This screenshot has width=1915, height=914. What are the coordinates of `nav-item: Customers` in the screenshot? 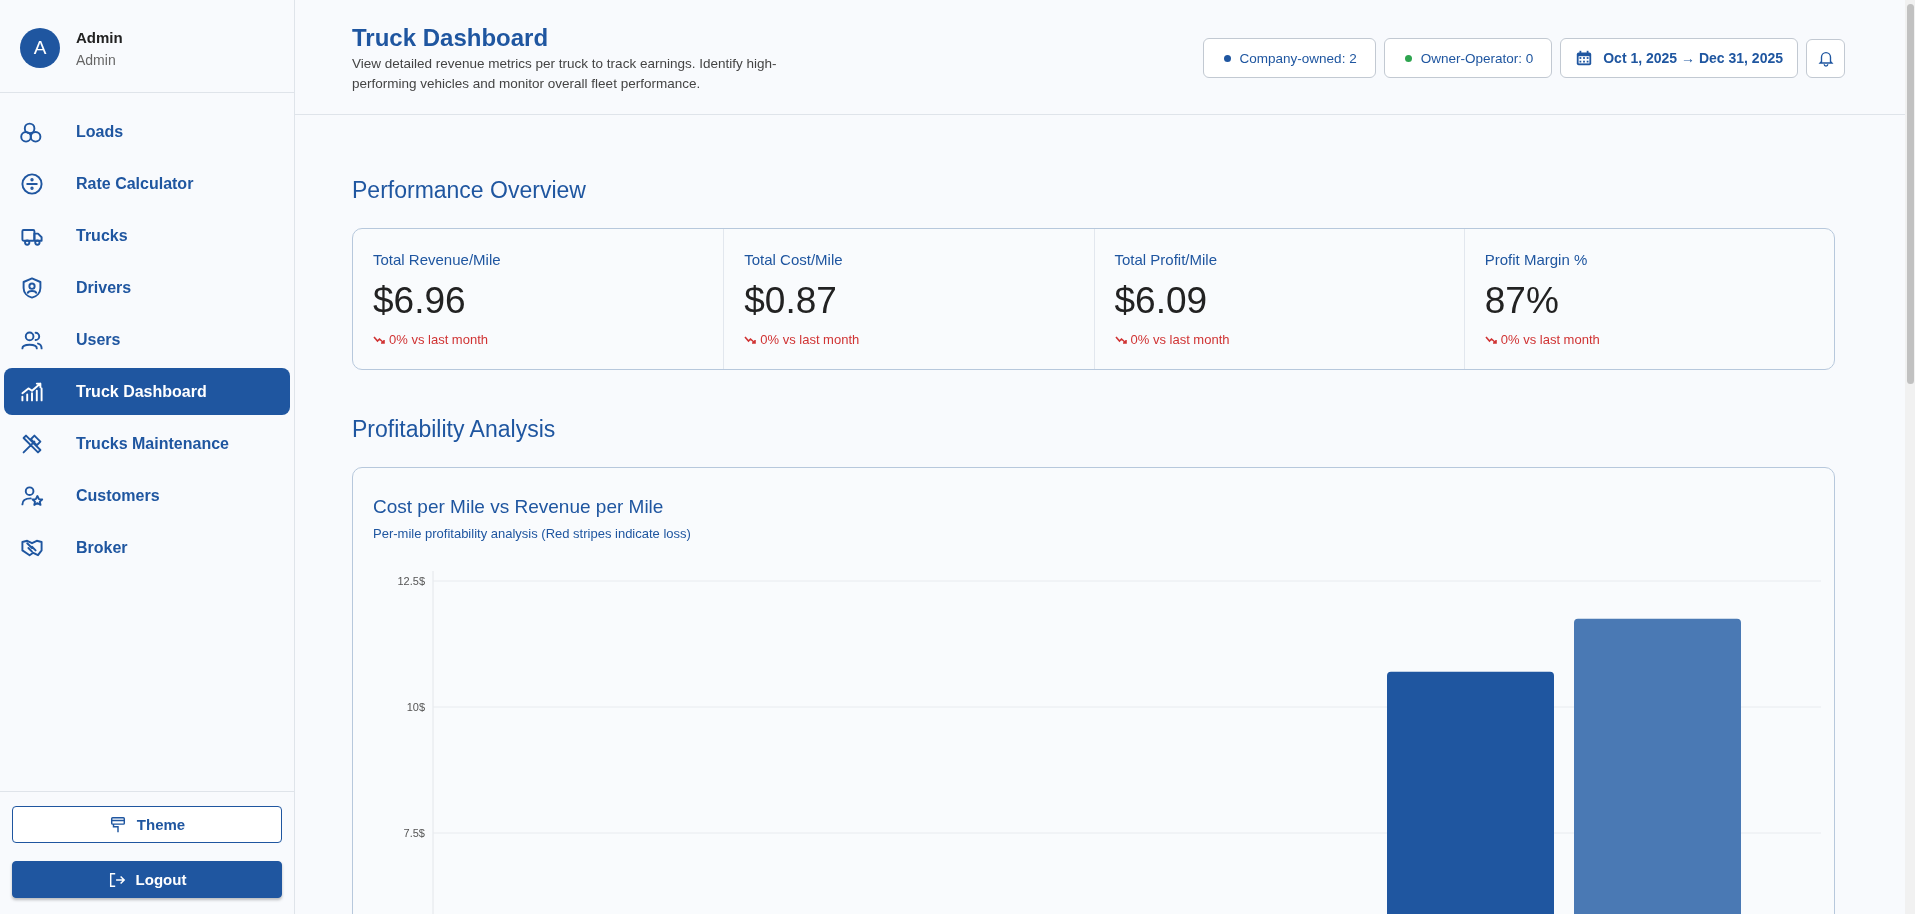 It's located at (147, 495).